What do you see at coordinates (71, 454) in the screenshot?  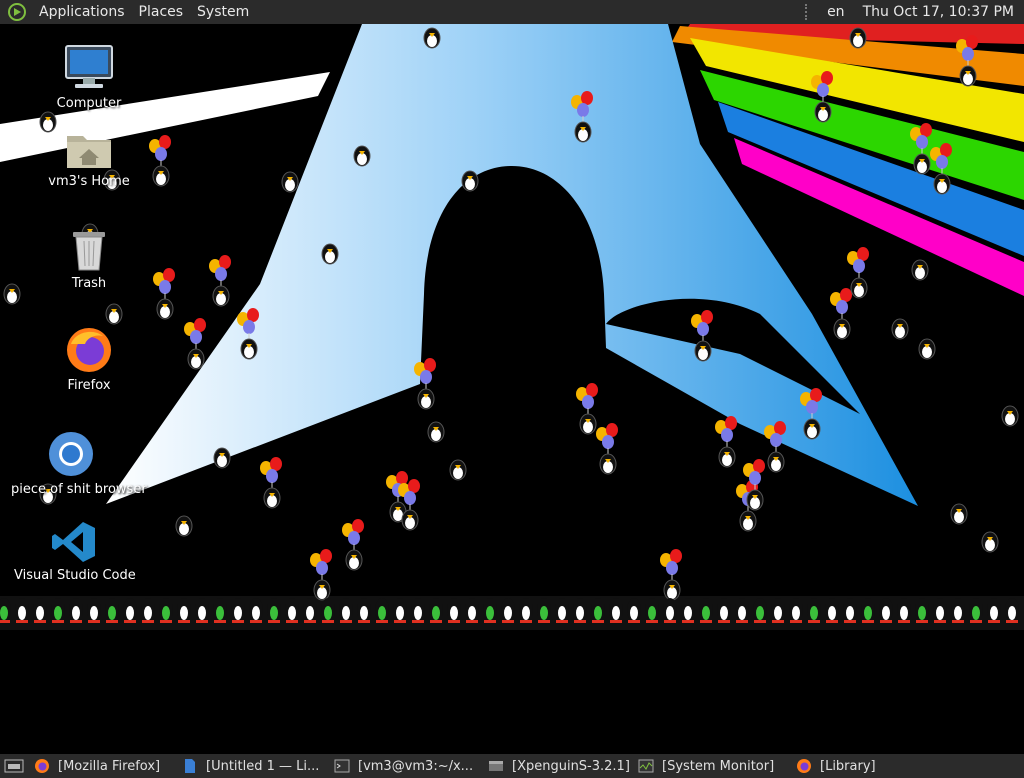 I see `chromium-icon` at bounding box center [71, 454].